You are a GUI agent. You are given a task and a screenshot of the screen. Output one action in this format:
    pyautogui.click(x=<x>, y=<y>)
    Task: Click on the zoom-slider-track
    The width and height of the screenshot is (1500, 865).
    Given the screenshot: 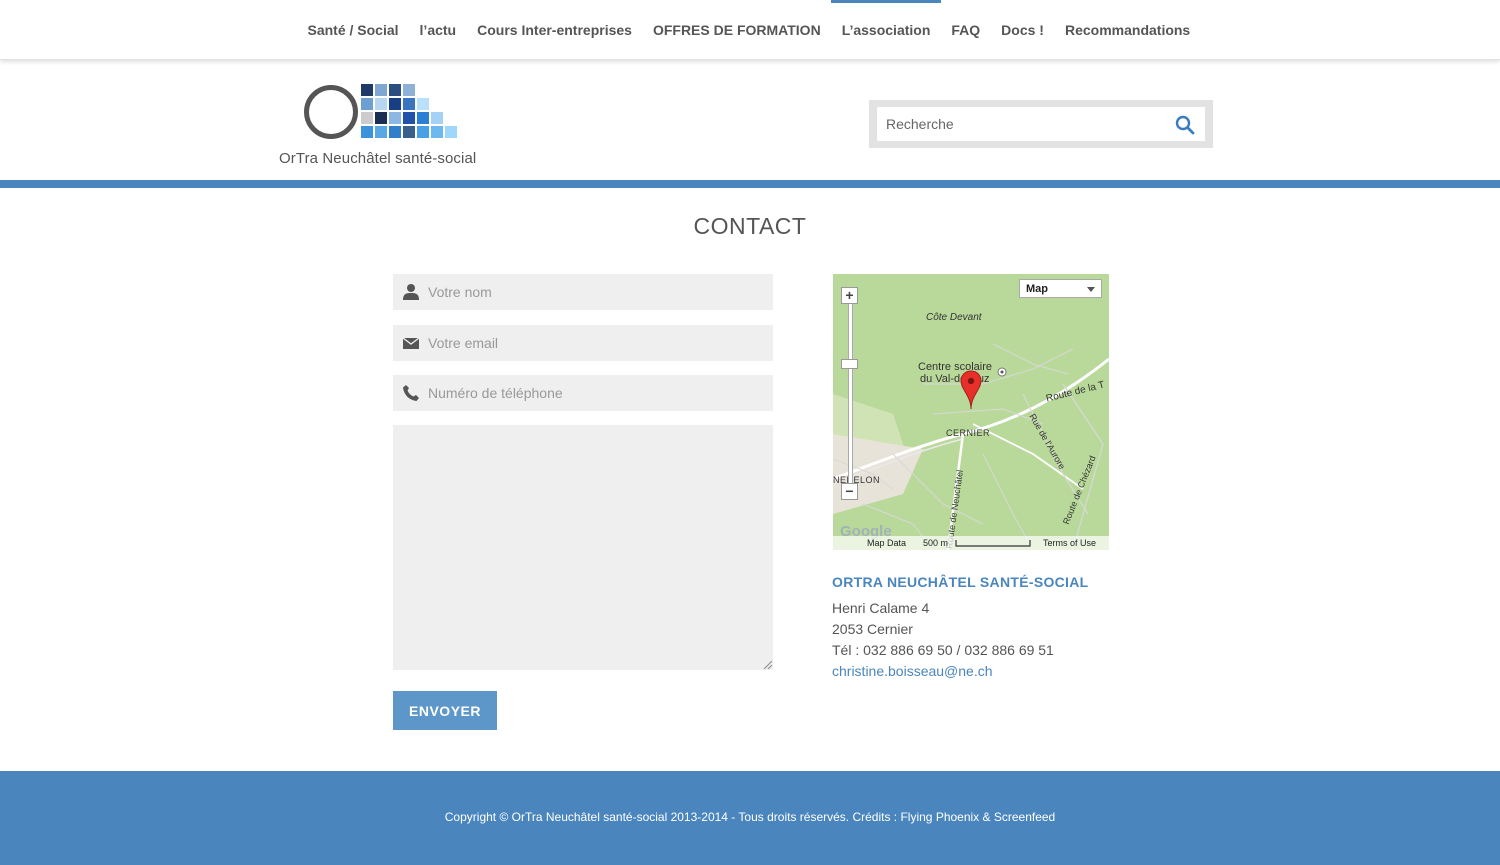 What is the action you would take?
    pyautogui.click(x=850, y=392)
    